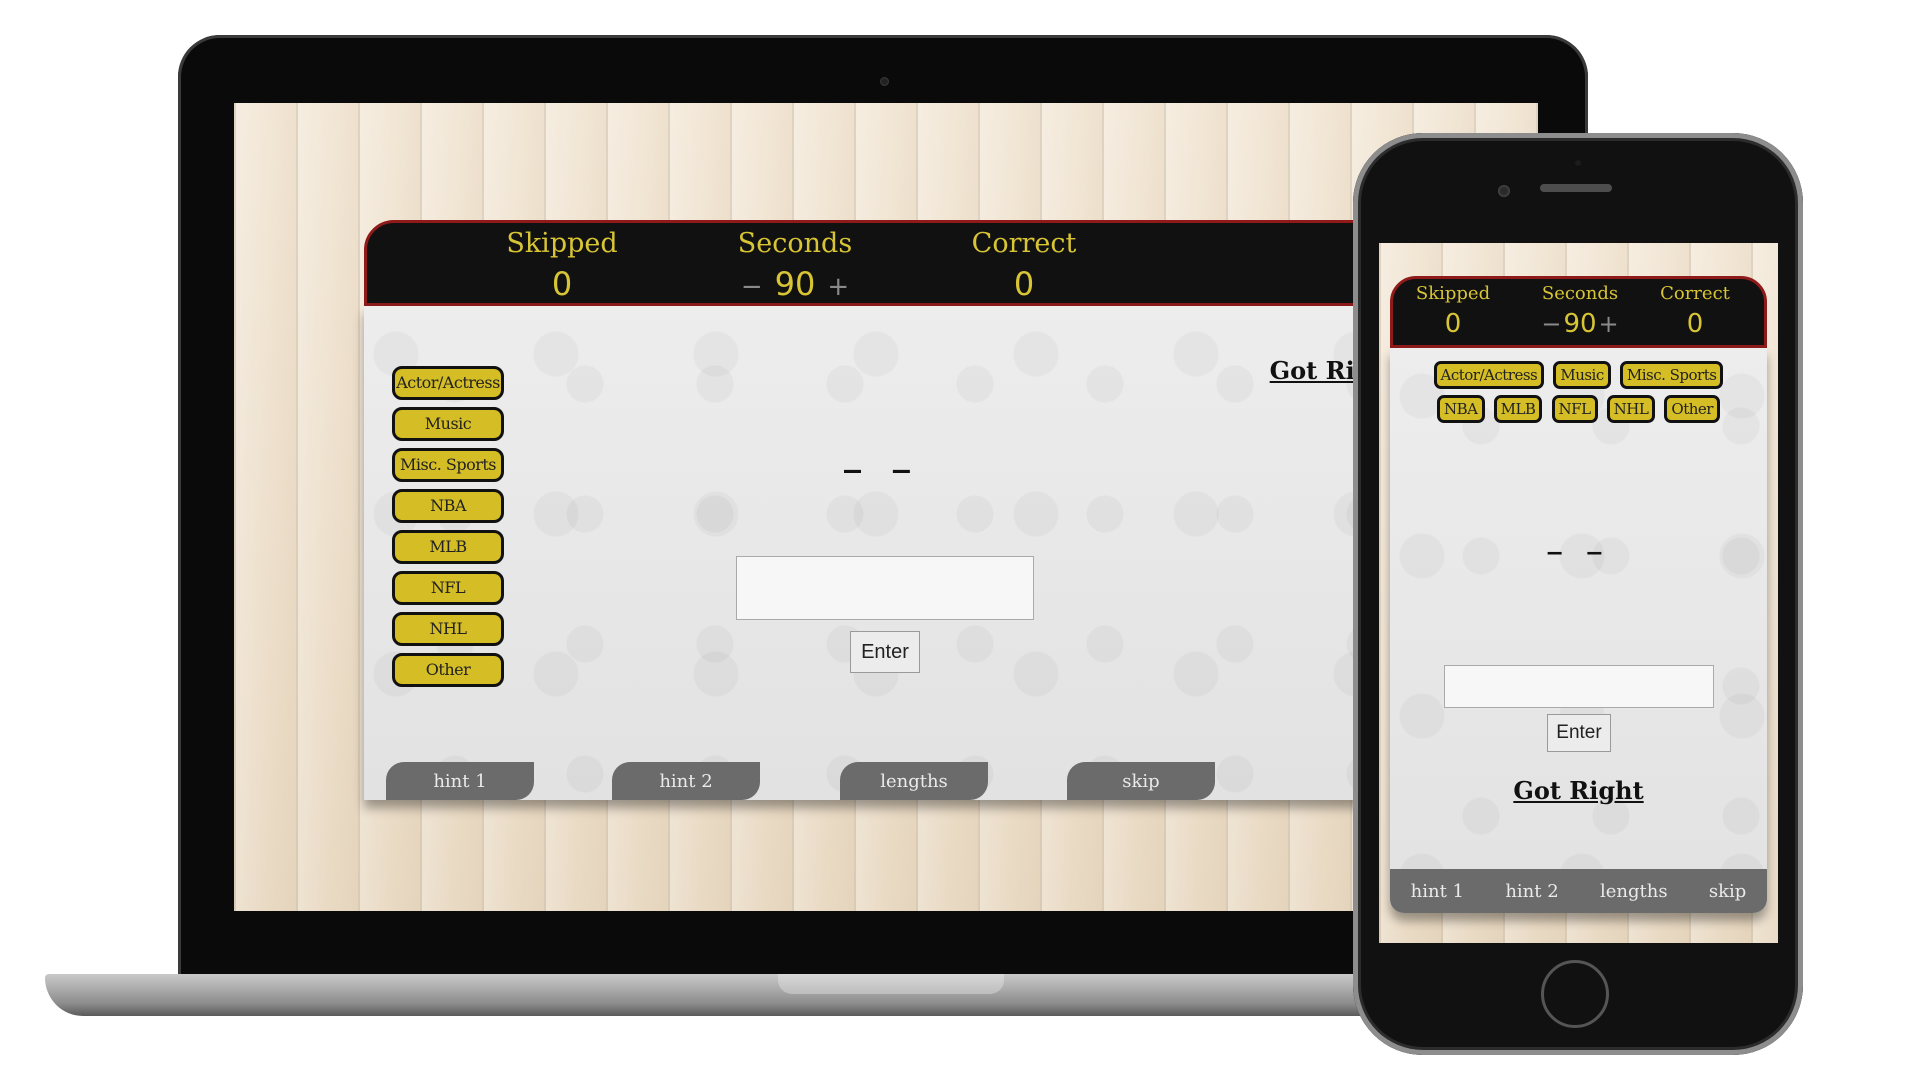 The width and height of the screenshot is (1920, 1080). Describe the element at coordinates (795, 243) in the screenshot. I see `seconds-label: Seconds` at that location.